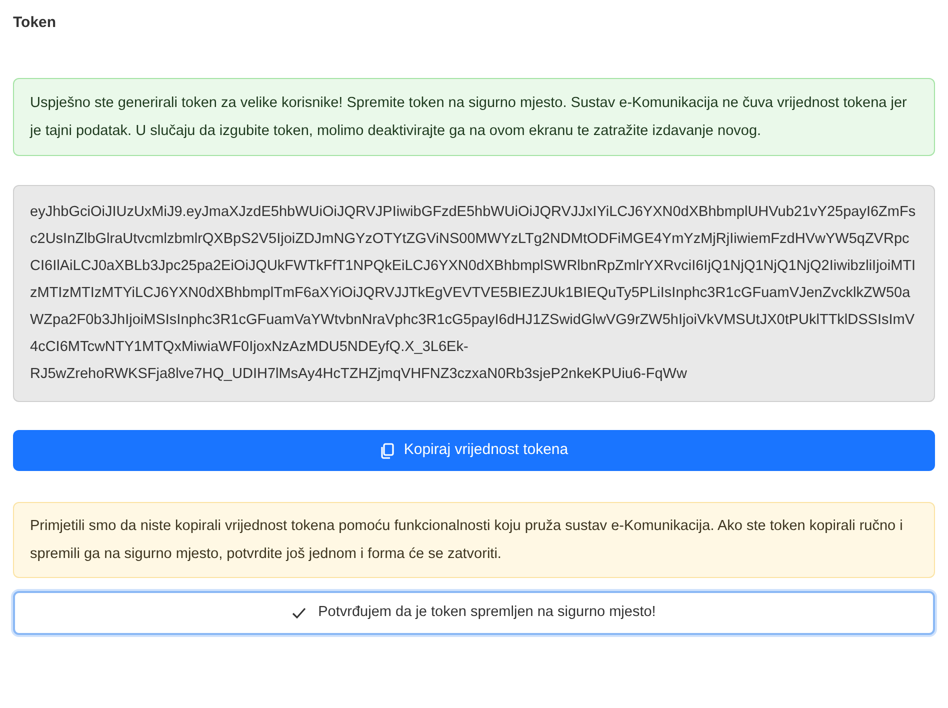 The width and height of the screenshot is (948, 708). Describe the element at coordinates (474, 117) in the screenshot. I see `success-alert: Uspješno ste generirali token za velike korisnike! Spremite token na sigurno mjesto. Sustav e-Komunikacija ne čuva vrijednost tokena jer je tajni podatak. U slučaju da izgubite token, molimo deaktivirajte ga na ovom ekranu te zatražite izdavanje novog.` at that location.